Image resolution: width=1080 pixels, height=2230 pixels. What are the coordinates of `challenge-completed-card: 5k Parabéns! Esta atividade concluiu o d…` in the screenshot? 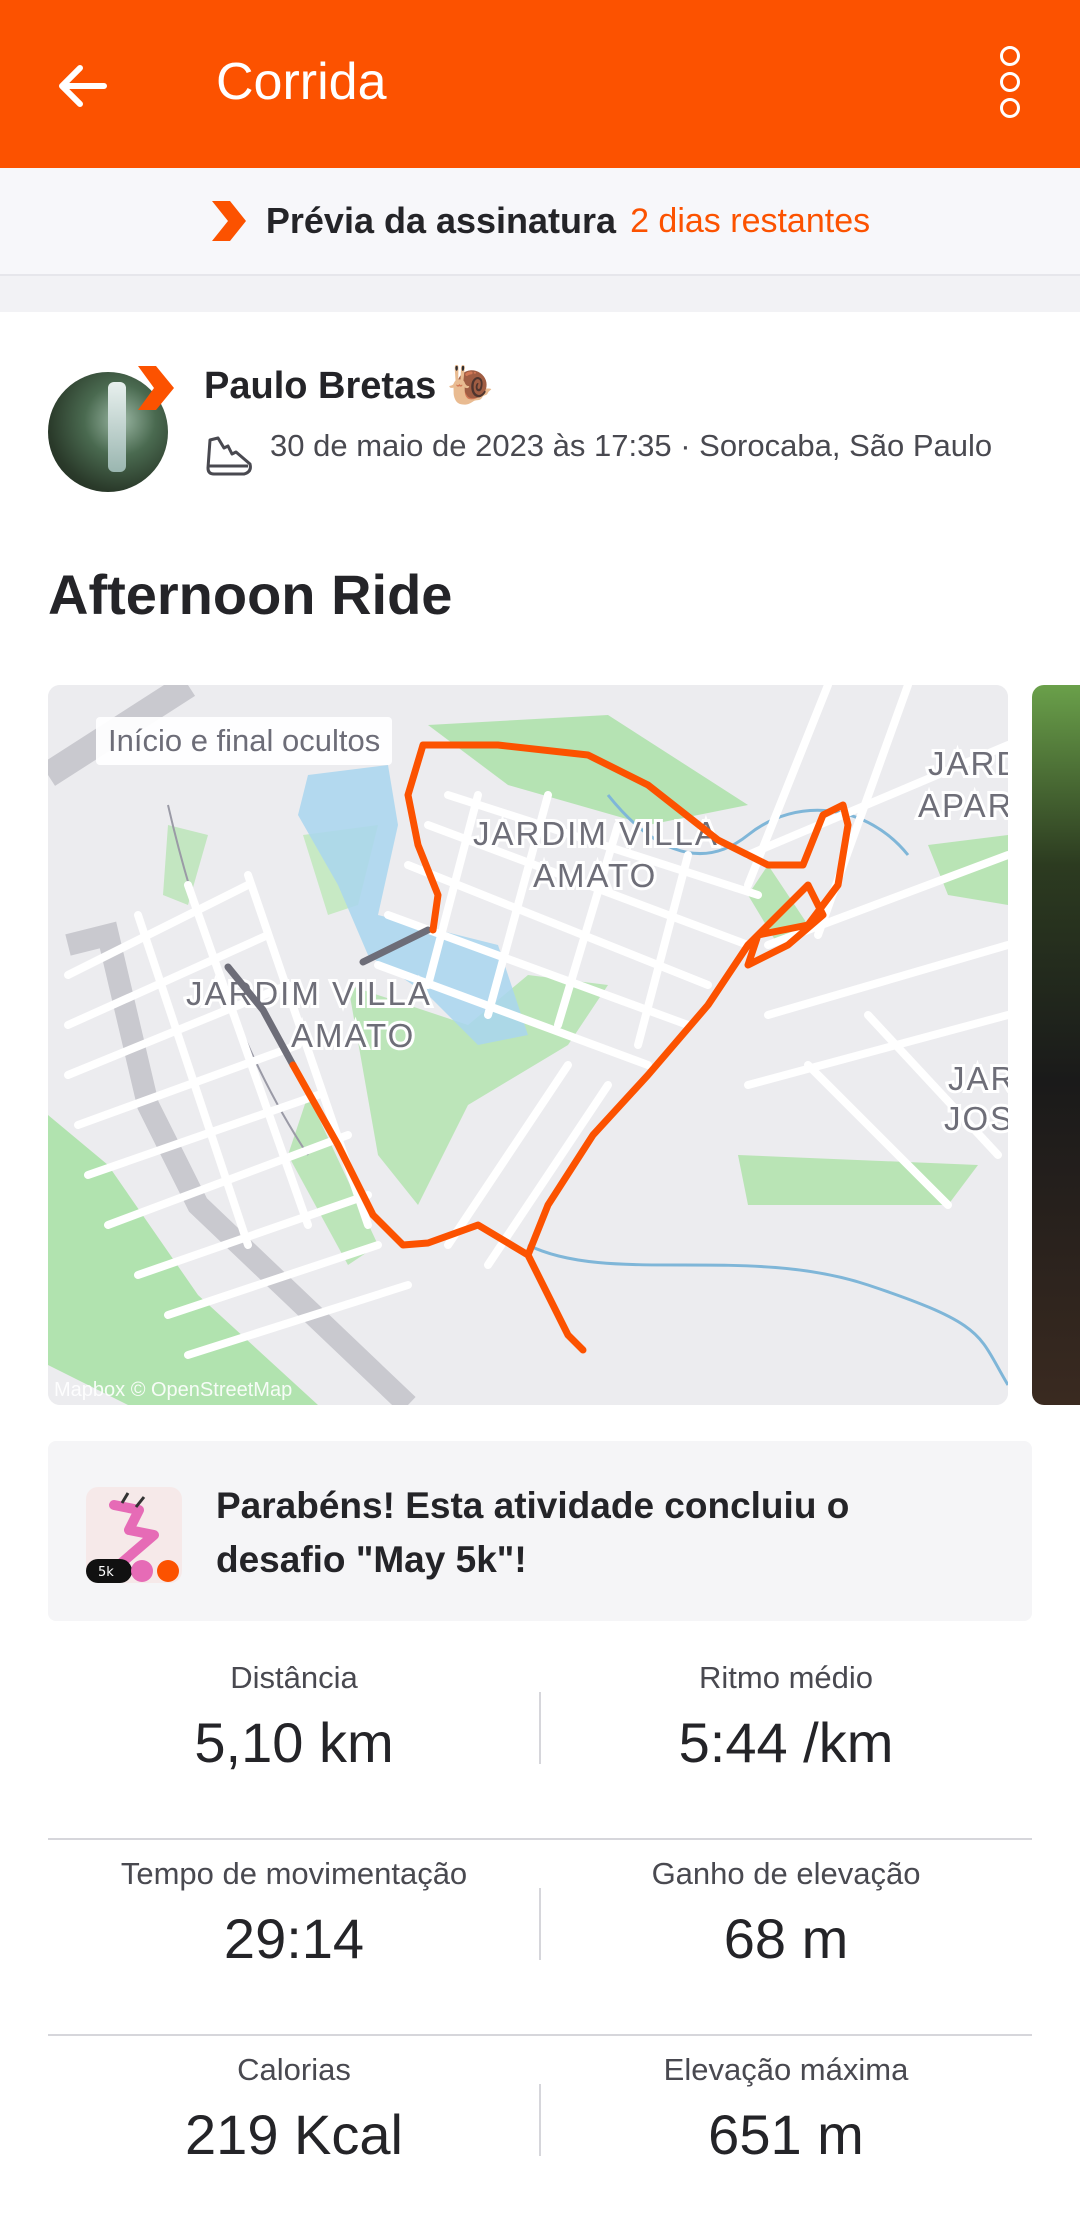 It's located at (540, 1531).